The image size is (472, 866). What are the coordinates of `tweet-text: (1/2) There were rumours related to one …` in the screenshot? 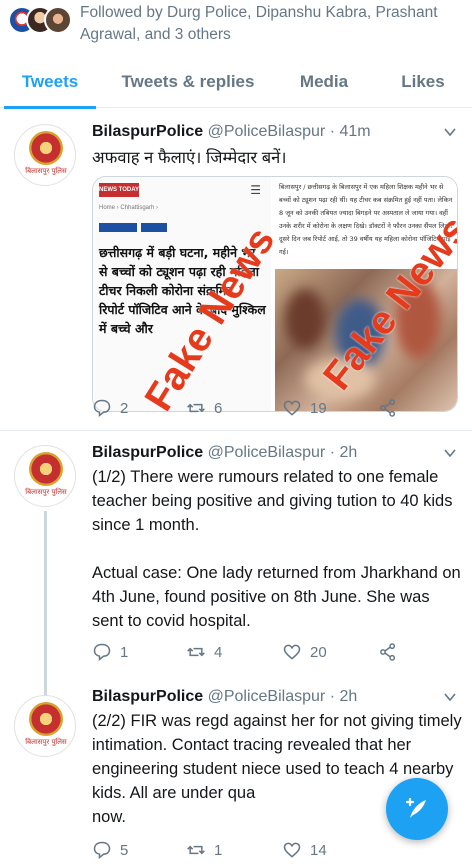 It's located at (276, 549).